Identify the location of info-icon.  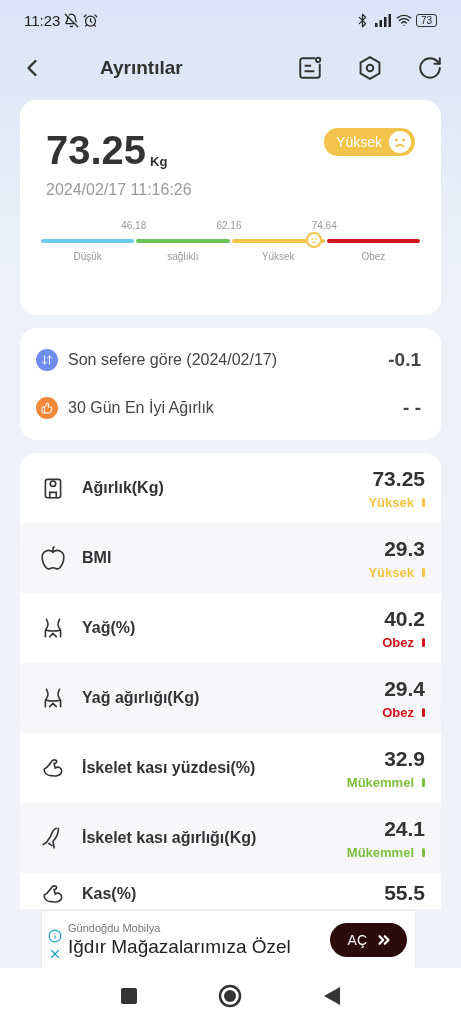
(55, 935).